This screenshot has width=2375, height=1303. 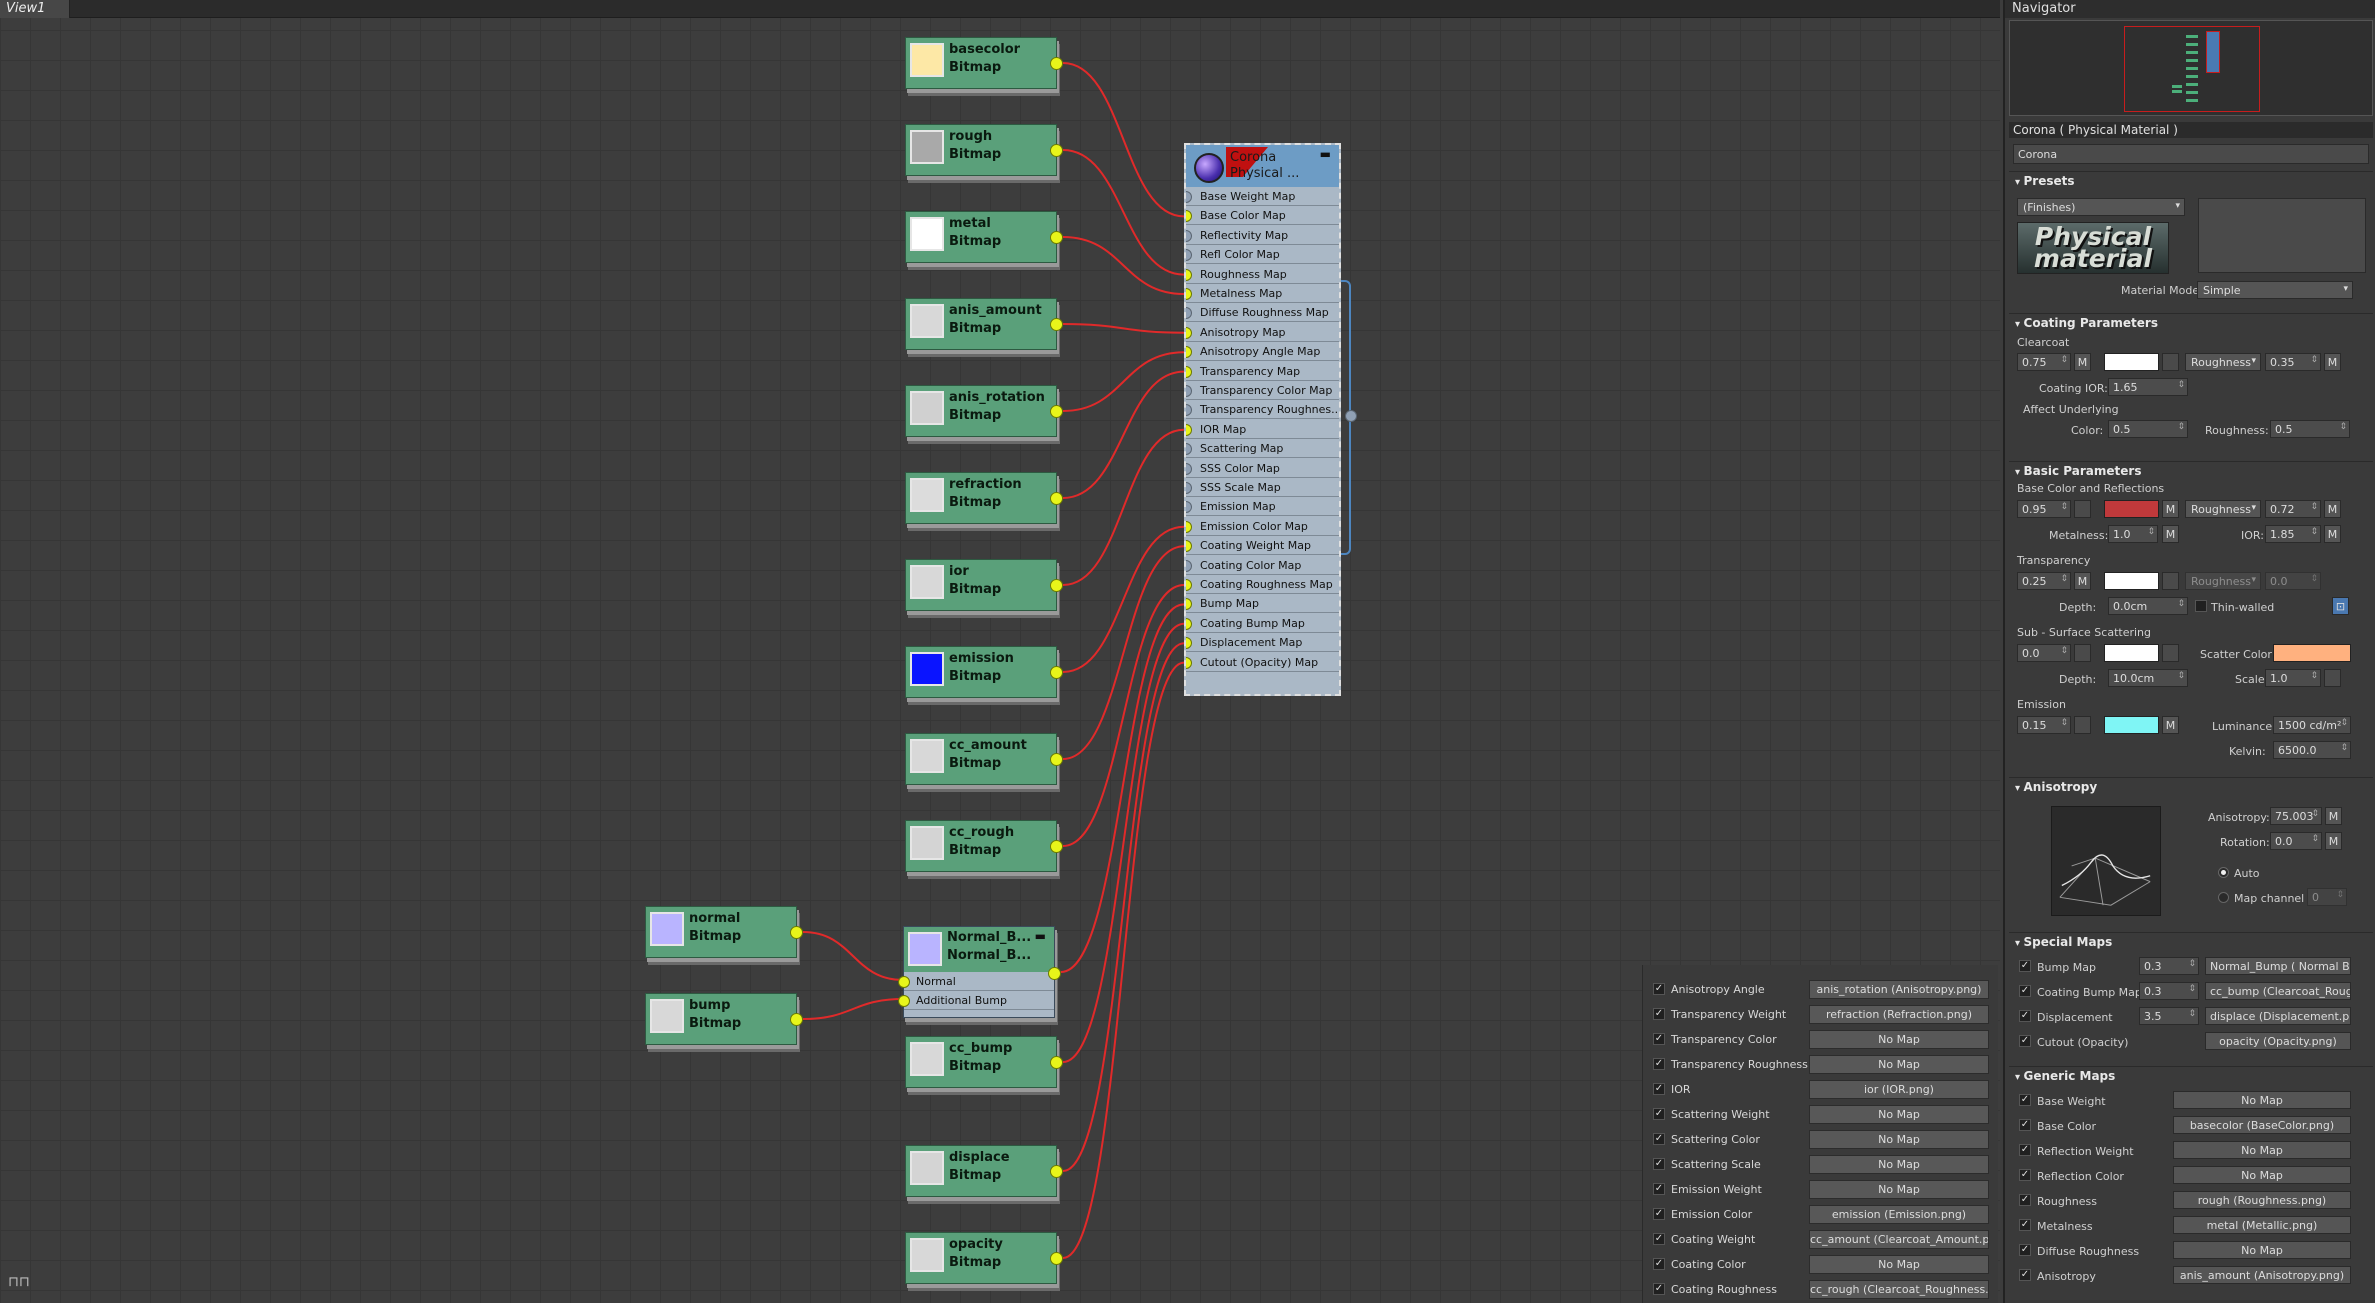 What do you see at coordinates (2201, 606) in the screenshot?
I see `thin-walled-checkbox` at bounding box center [2201, 606].